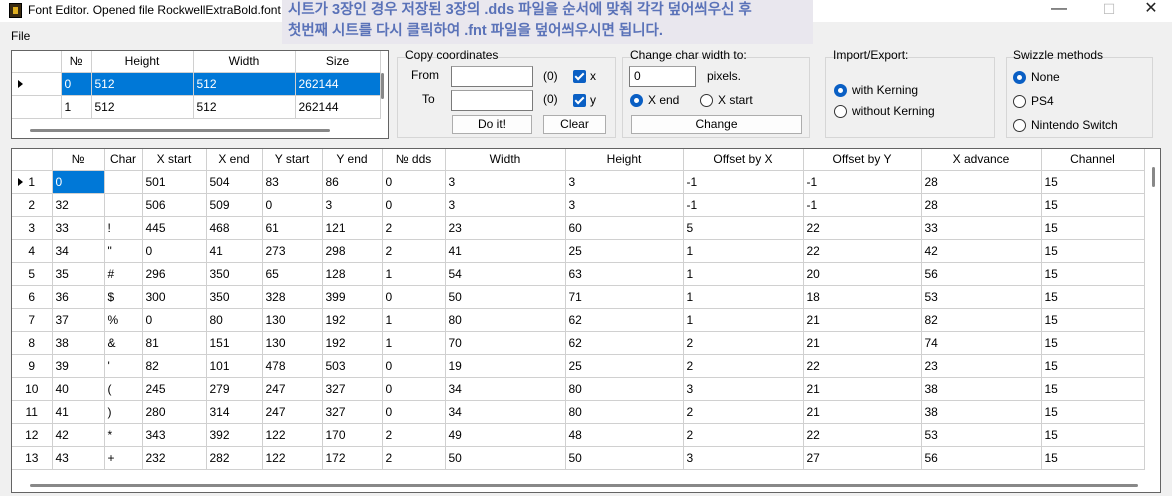 The width and height of the screenshot is (1172, 496). I want to click on char-width-input: 0, so click(662, 76).